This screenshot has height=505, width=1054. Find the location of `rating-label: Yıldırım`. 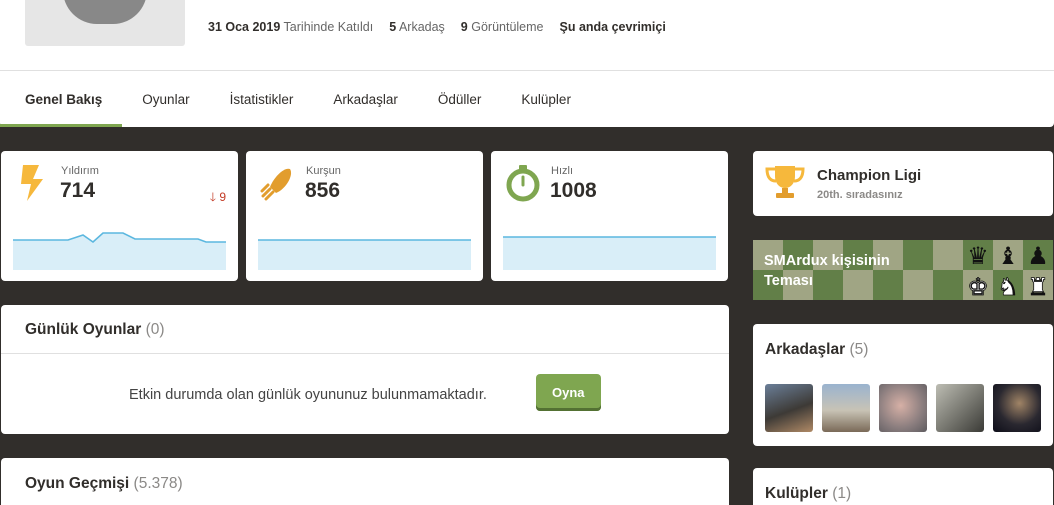

rating-label: Yıldırım is located at coordinates (80, 171).